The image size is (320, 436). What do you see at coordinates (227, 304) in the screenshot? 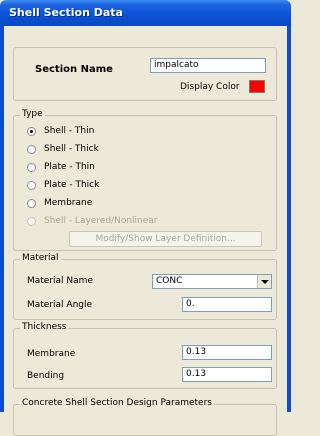
I see `material-angle-input: 0.` at bounding box center [227, 304].